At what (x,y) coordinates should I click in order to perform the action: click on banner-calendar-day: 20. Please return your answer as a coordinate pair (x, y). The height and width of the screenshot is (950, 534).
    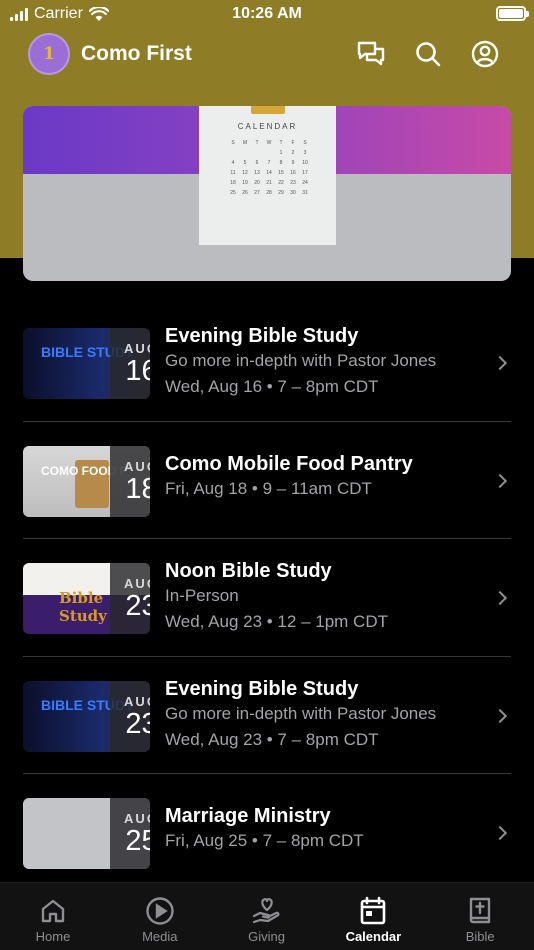
    Looking at the image, I should click on (257, 183).